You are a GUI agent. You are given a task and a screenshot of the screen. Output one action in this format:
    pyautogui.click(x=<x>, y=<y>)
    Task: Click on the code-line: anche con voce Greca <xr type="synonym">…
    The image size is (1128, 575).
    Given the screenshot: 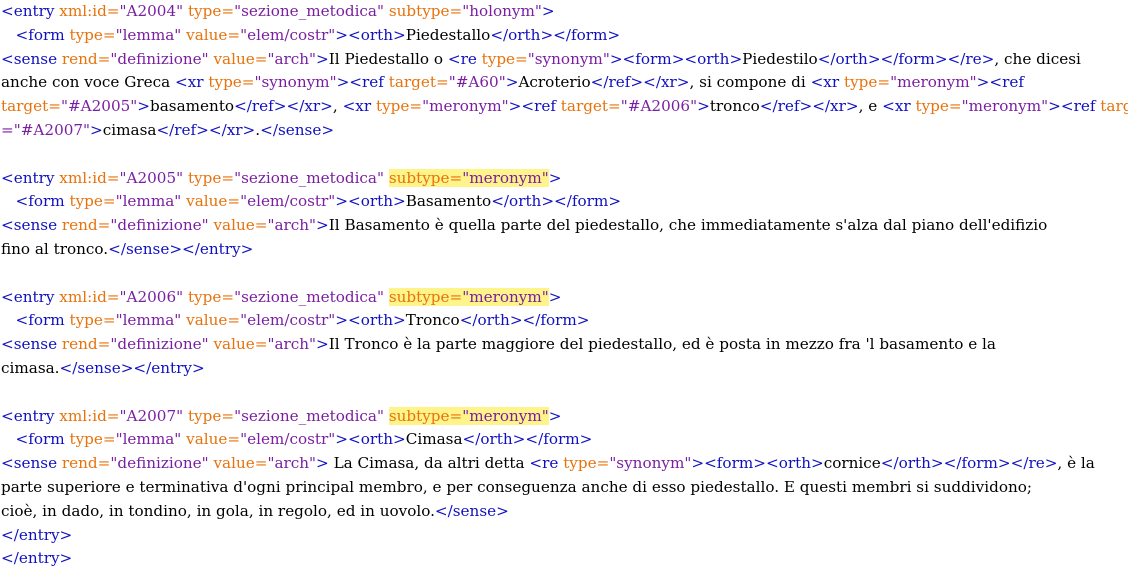 What is the action you would take?
    pyautogui.click(x=564, y=83)
    